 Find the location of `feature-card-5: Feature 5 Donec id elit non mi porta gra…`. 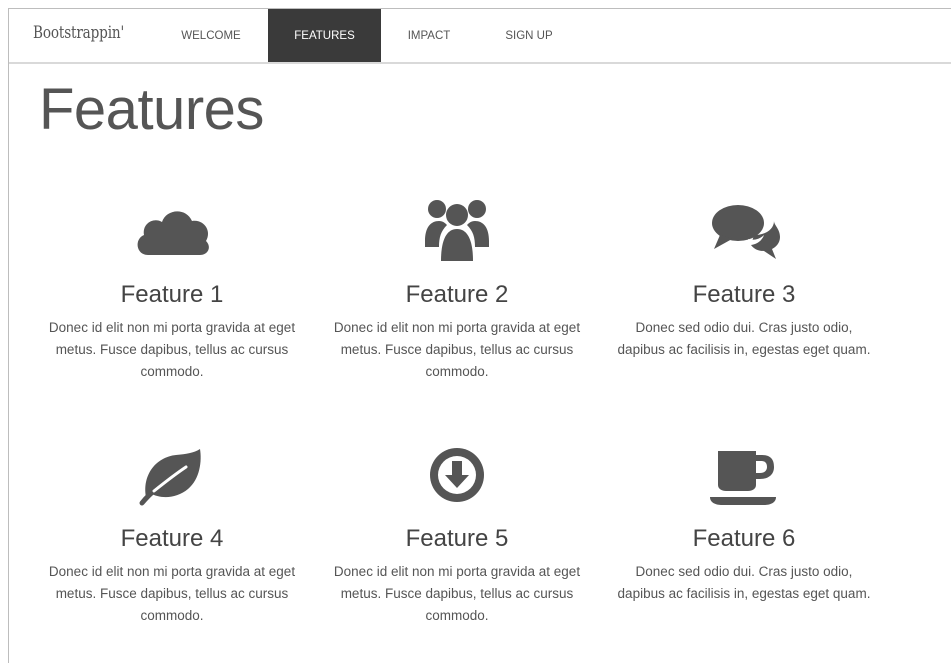

feature-card-5: Feature 5 Donec id elit non mi porta gra… is located at coordinates (457, 533).